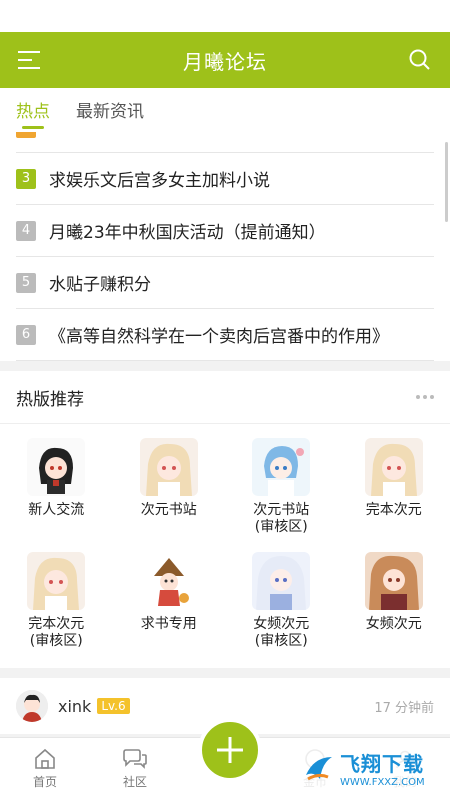  Describe the element at coordinates (446, 182) in the screenshot. I see `scrollbar` at that location.